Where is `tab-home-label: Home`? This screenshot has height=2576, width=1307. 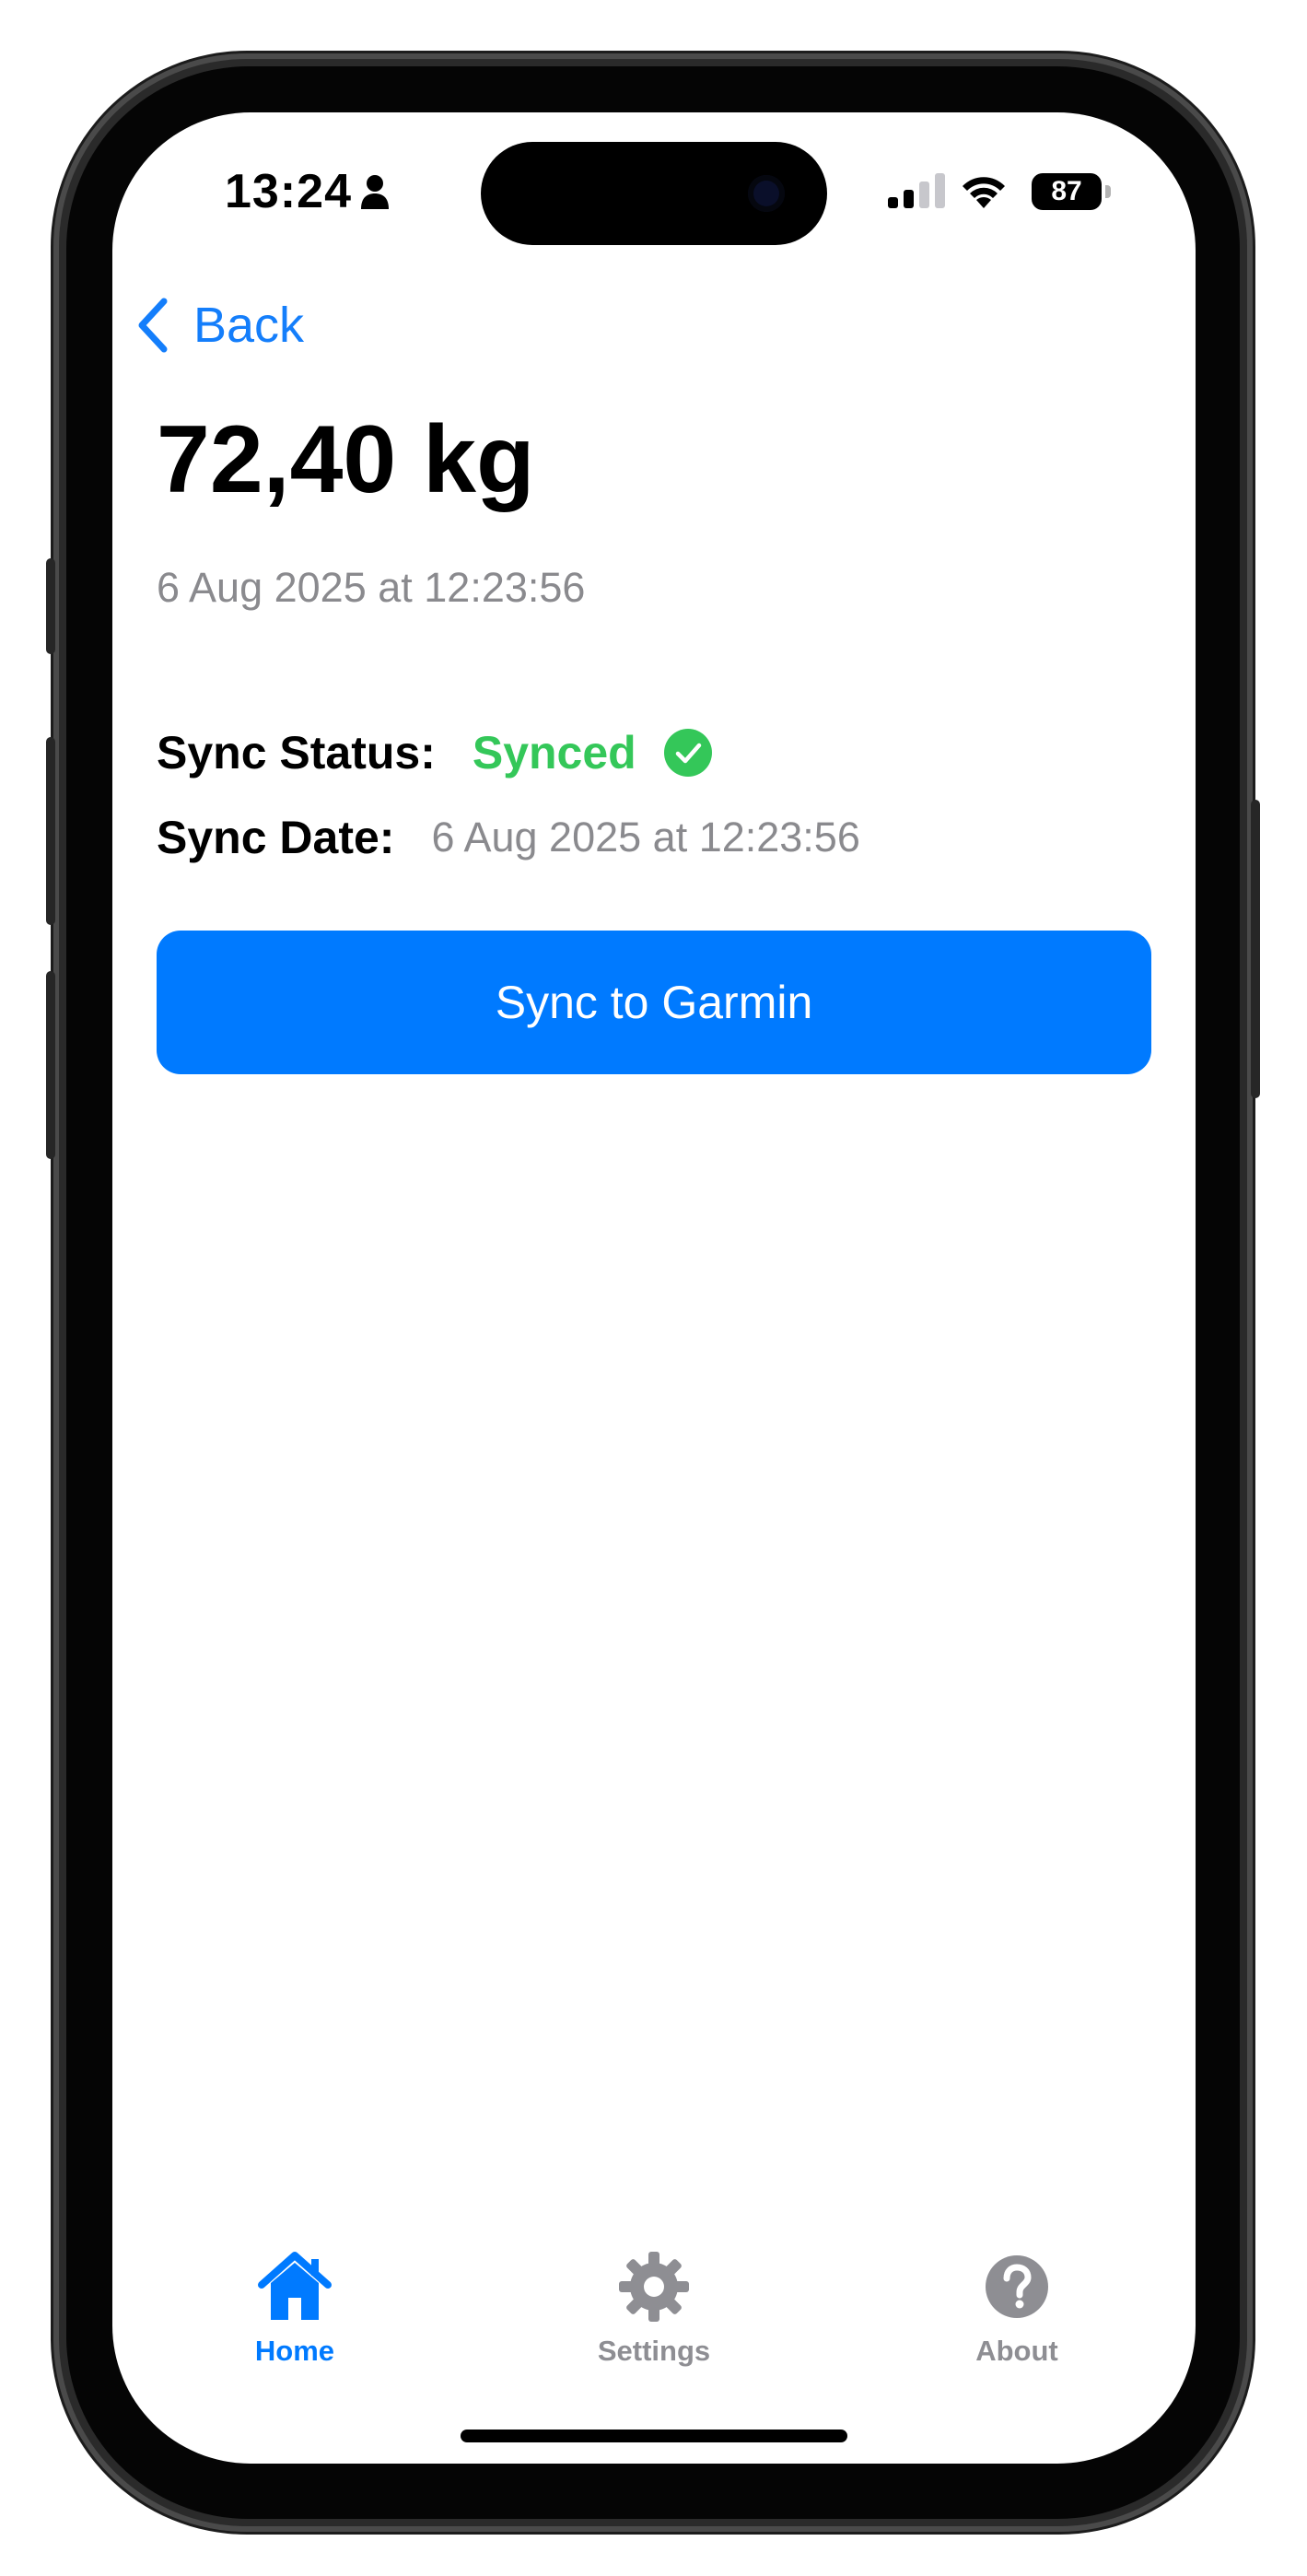 tab-home-label: Home is located at coordinates (295, 2351).